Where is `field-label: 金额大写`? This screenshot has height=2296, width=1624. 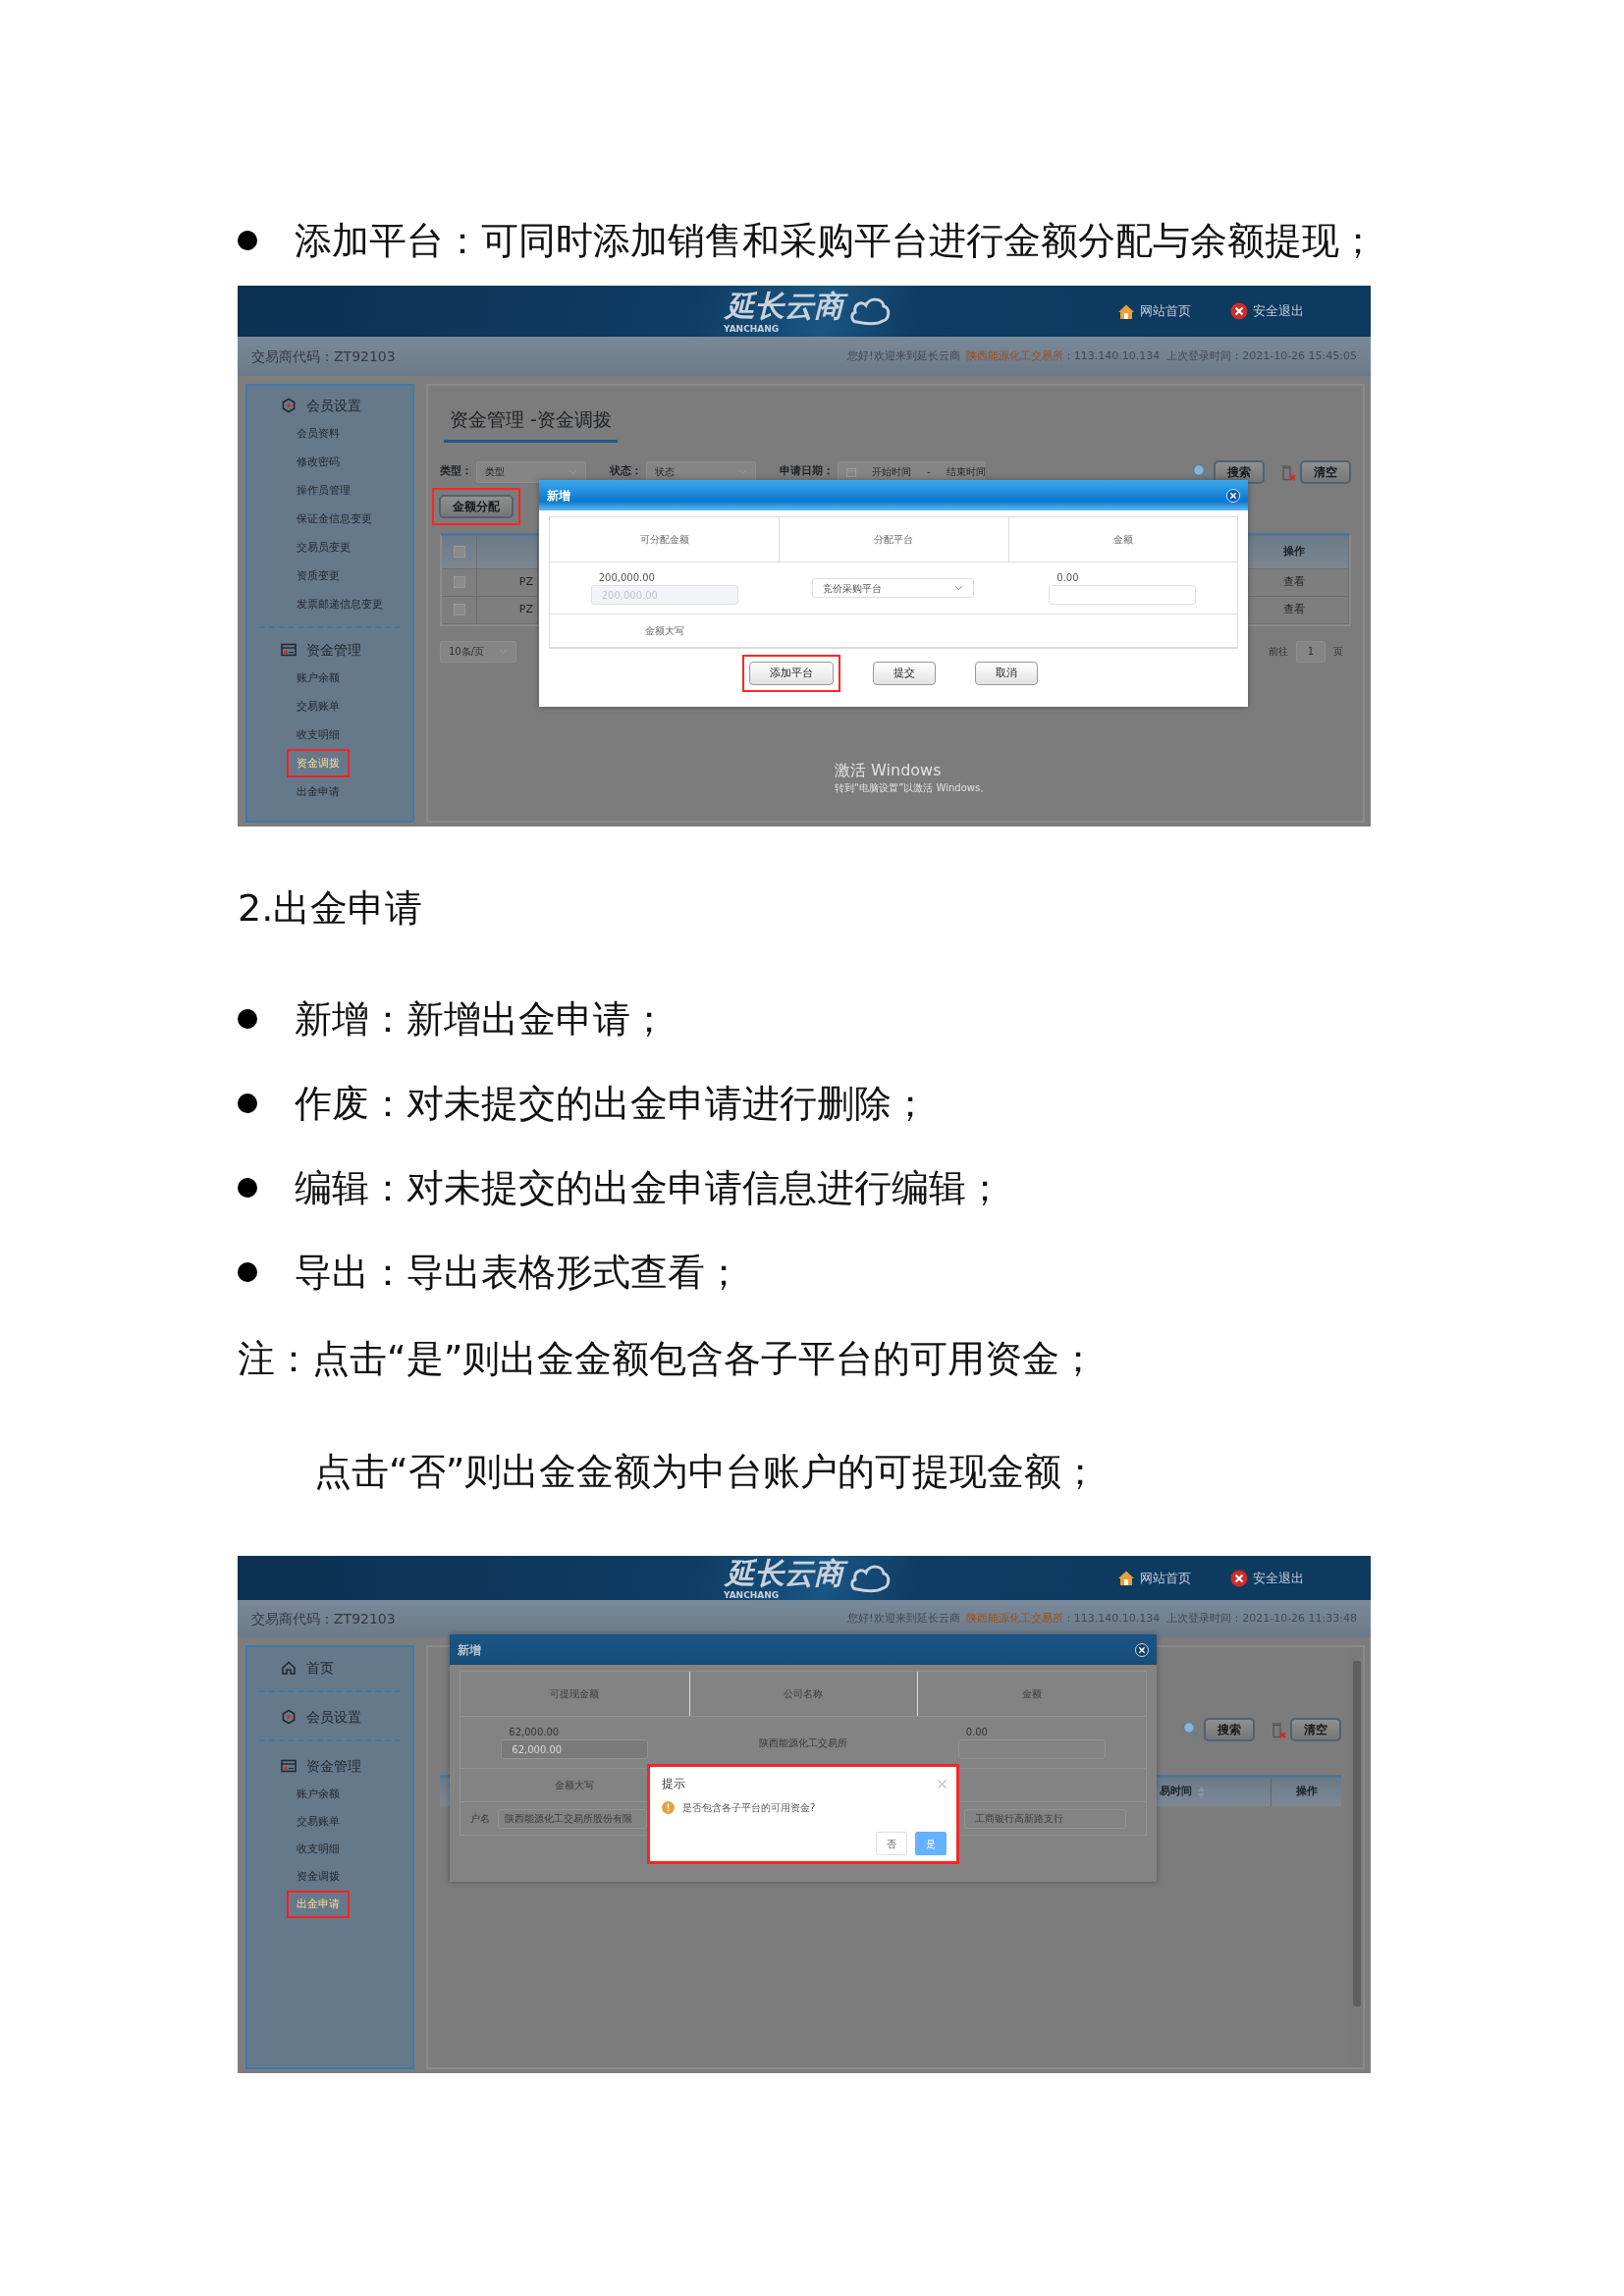 field-label: 金额大写 is located at coordinates (664, 631).